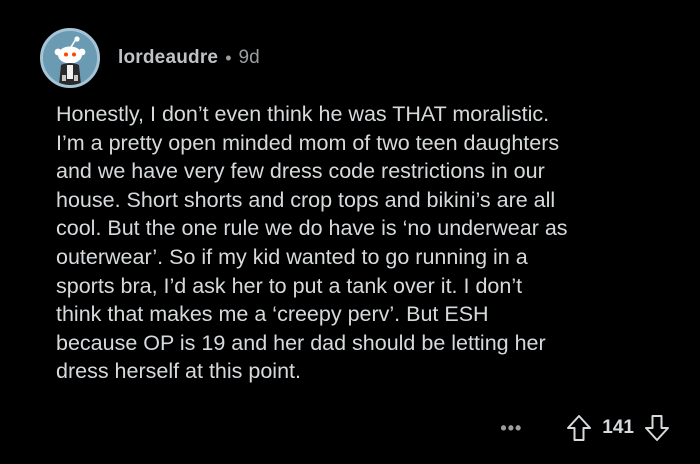  I want to click on comment-header: lordeaudre • 9d, so click(150, 58).